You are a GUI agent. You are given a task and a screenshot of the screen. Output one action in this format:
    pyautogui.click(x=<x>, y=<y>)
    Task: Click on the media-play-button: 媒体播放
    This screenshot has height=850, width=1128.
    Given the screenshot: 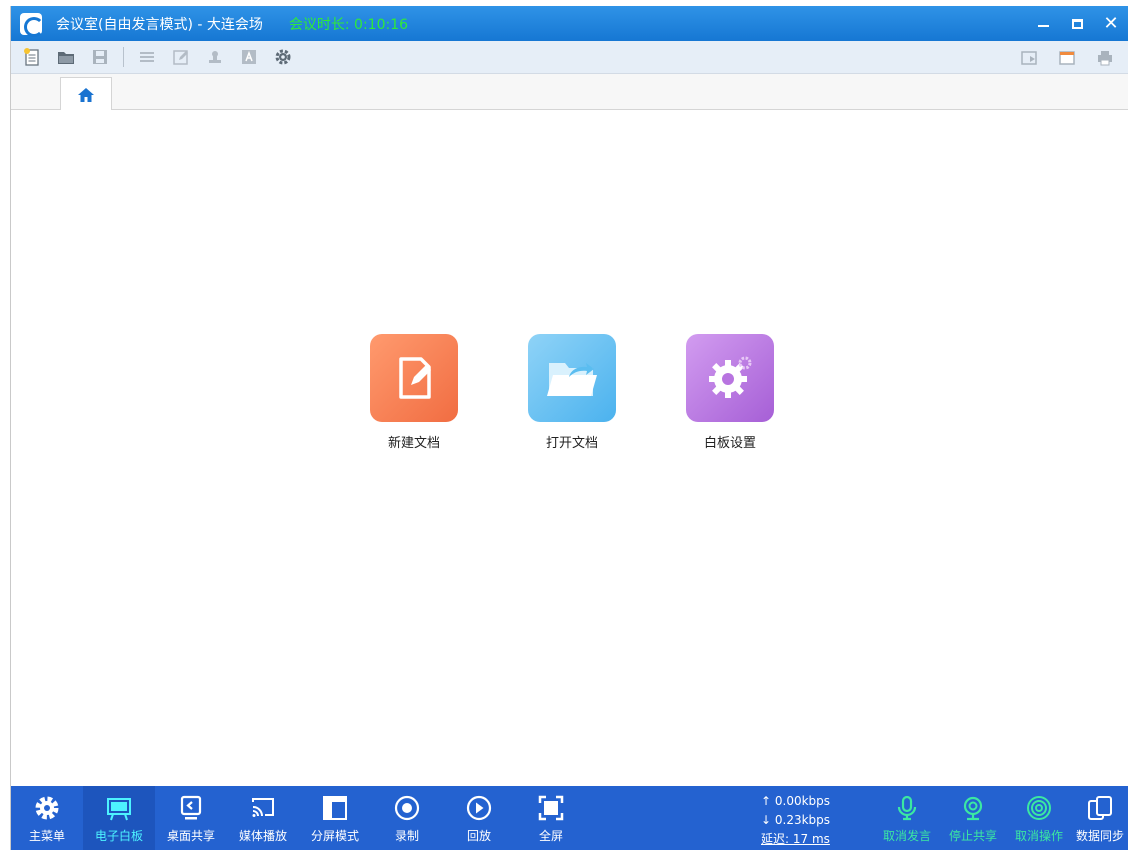 What is the action you would take?
    pyautogui.click(x=263, y=818)
    